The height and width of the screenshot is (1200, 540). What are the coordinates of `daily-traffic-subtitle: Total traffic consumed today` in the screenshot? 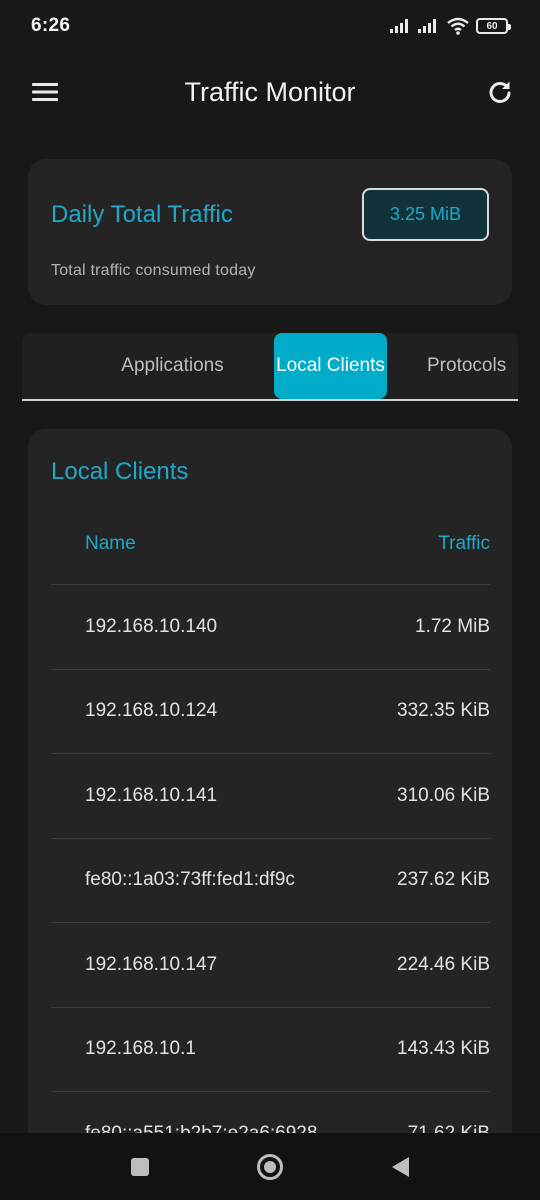 It's located at (153, 270).